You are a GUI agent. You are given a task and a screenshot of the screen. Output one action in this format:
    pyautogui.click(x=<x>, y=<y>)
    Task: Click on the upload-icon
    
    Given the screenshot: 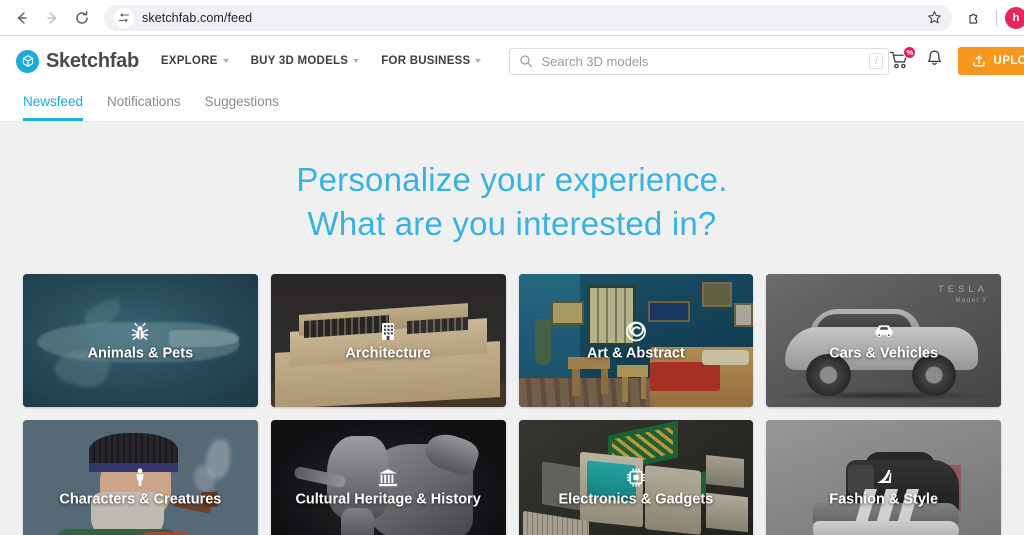 What is the action you would take?
    pyautogui.click(x=979, y=61)
    